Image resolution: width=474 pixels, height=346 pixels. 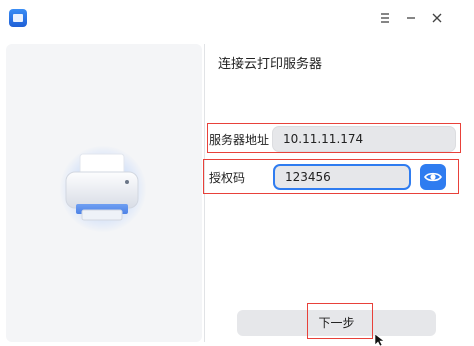 What do you see at coordinates (379, 340) in the screenshot?
I see `mouse-cursor-icon` at bounding box center [379, 340].